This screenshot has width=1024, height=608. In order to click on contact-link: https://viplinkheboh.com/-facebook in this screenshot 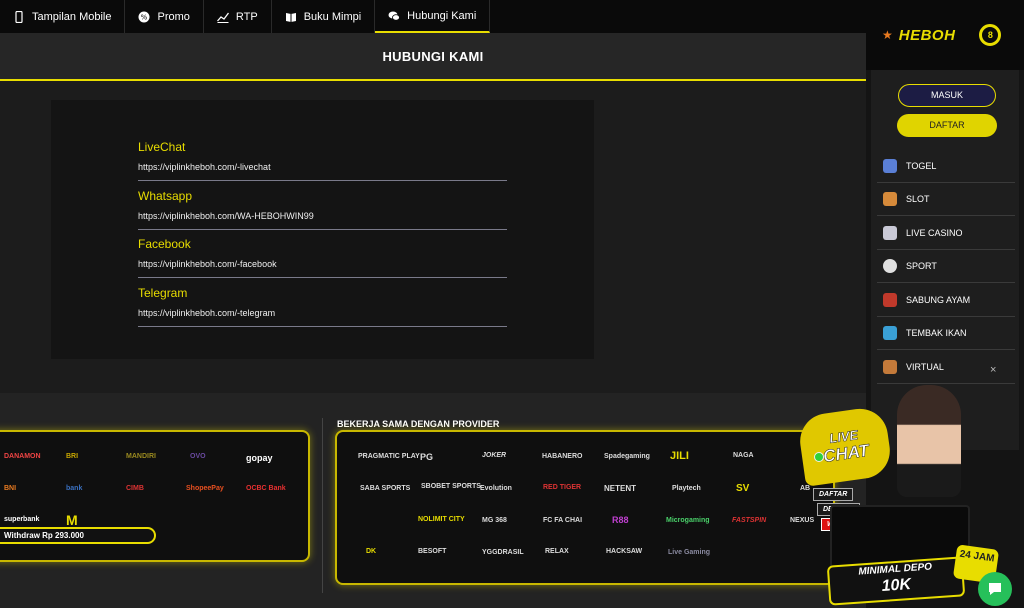, I will do `click(322, 266)`.